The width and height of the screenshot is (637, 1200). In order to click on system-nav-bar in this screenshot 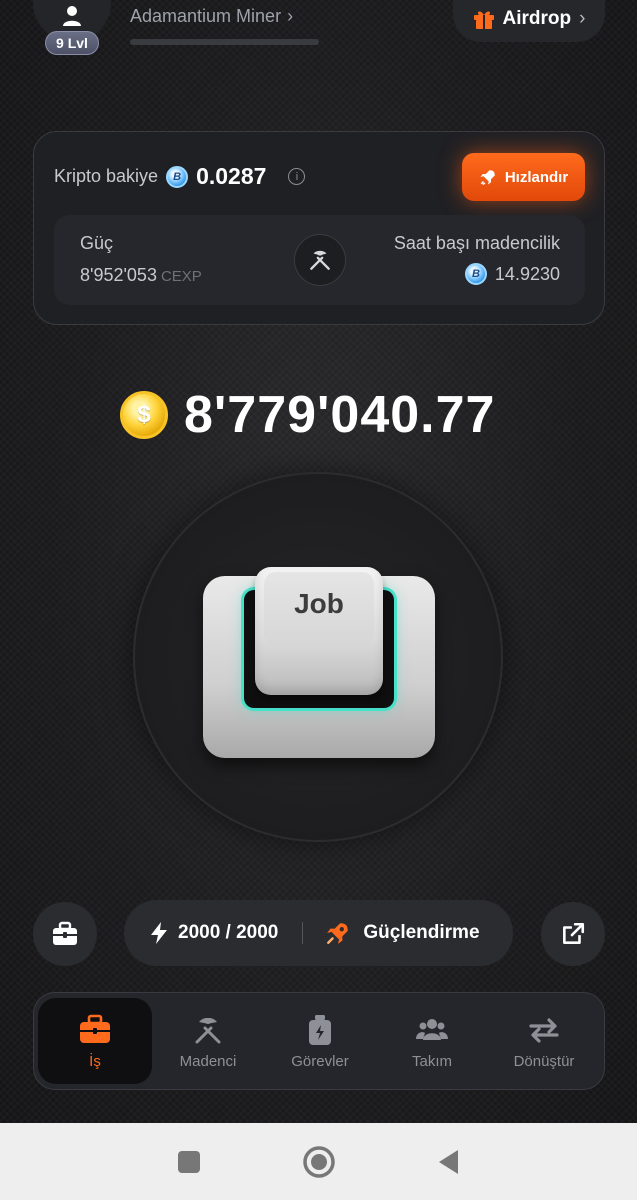, I will do `click(318, 1161)`.